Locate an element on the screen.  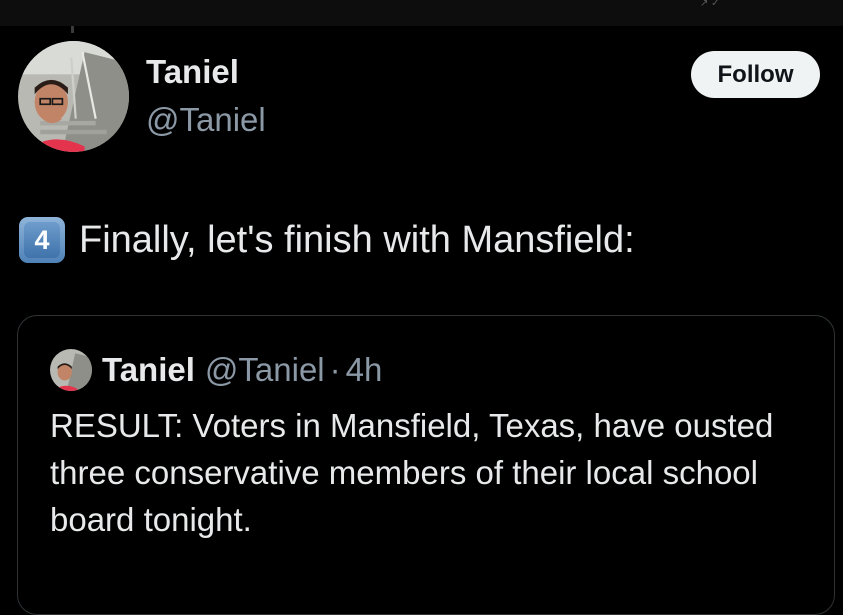
quoted-tweet-time: 4h is located at coordinates (364, 370).